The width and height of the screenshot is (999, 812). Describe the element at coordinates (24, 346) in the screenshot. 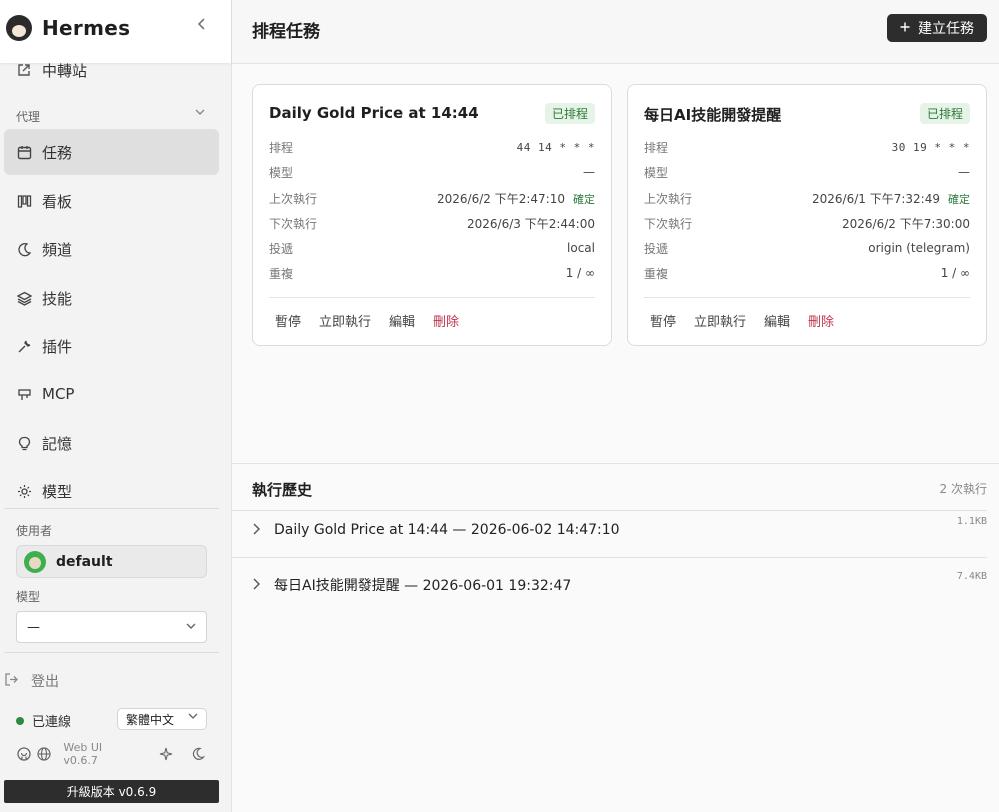

I see `wrench-icon` at that location.